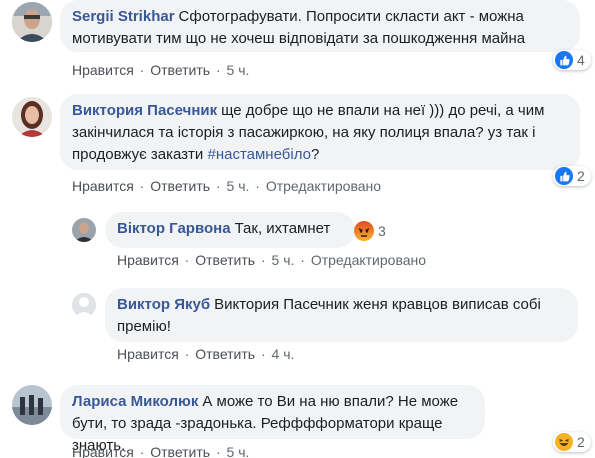 The height and width of the screenshot is (458, 595). Describe the element at coordinates (564, 442) in the screenshot. I see `haha-icon` at that location.